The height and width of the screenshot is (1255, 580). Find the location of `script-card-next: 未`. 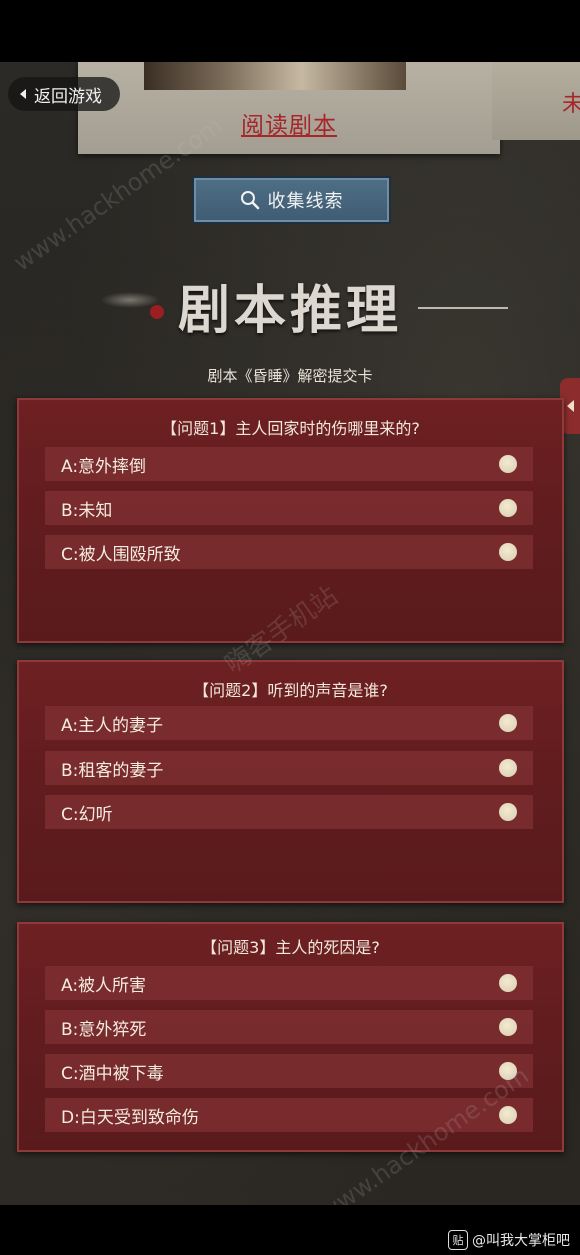

script-card-next: 未 is located at coordinates (536, 101).